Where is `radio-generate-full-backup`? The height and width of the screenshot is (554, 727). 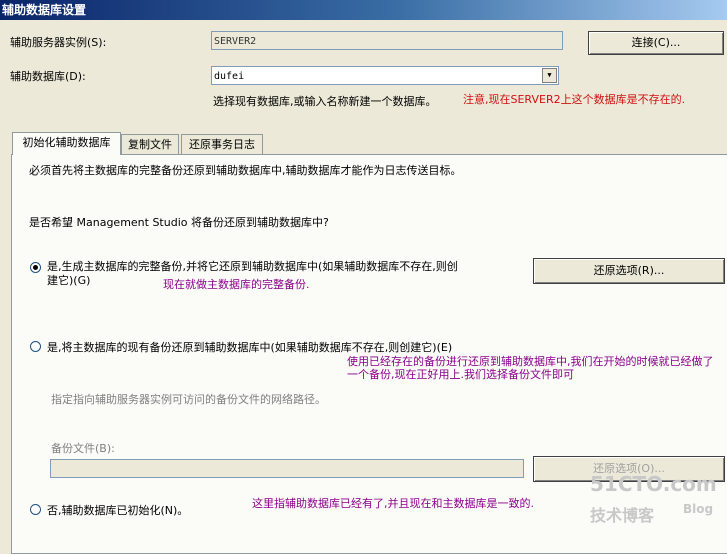 radio-generate-full-backup is located at coordinates (35, 267).